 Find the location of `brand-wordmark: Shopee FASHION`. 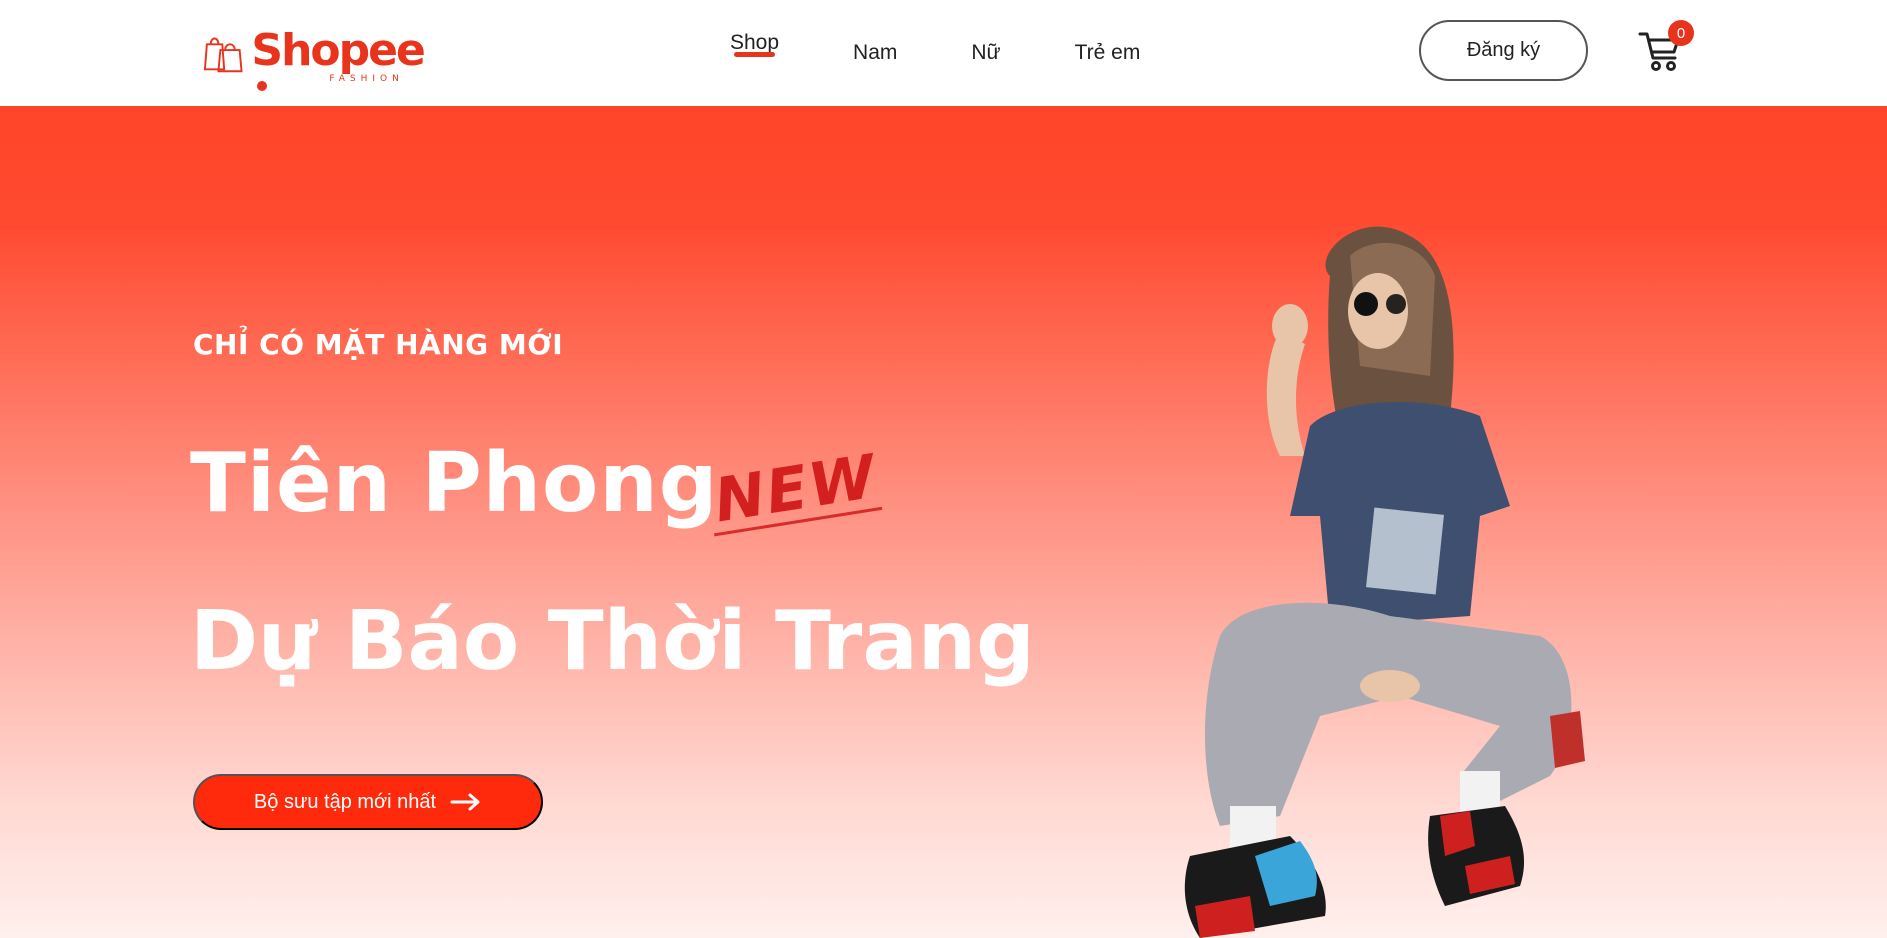

brand-wordmark: Shopee FASHION is located at coordinates (342, 60).